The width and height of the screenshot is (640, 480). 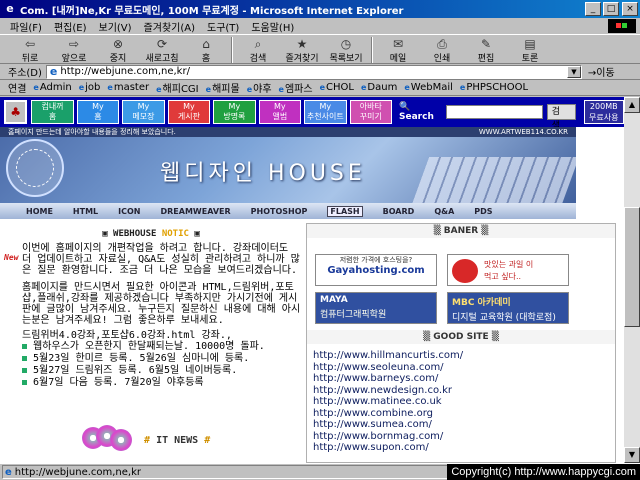 What do you see at coordinates (442, 50) in the screenshot?
I see `print-button: ⎙ 인쇄` at bounding box center [442, 50].